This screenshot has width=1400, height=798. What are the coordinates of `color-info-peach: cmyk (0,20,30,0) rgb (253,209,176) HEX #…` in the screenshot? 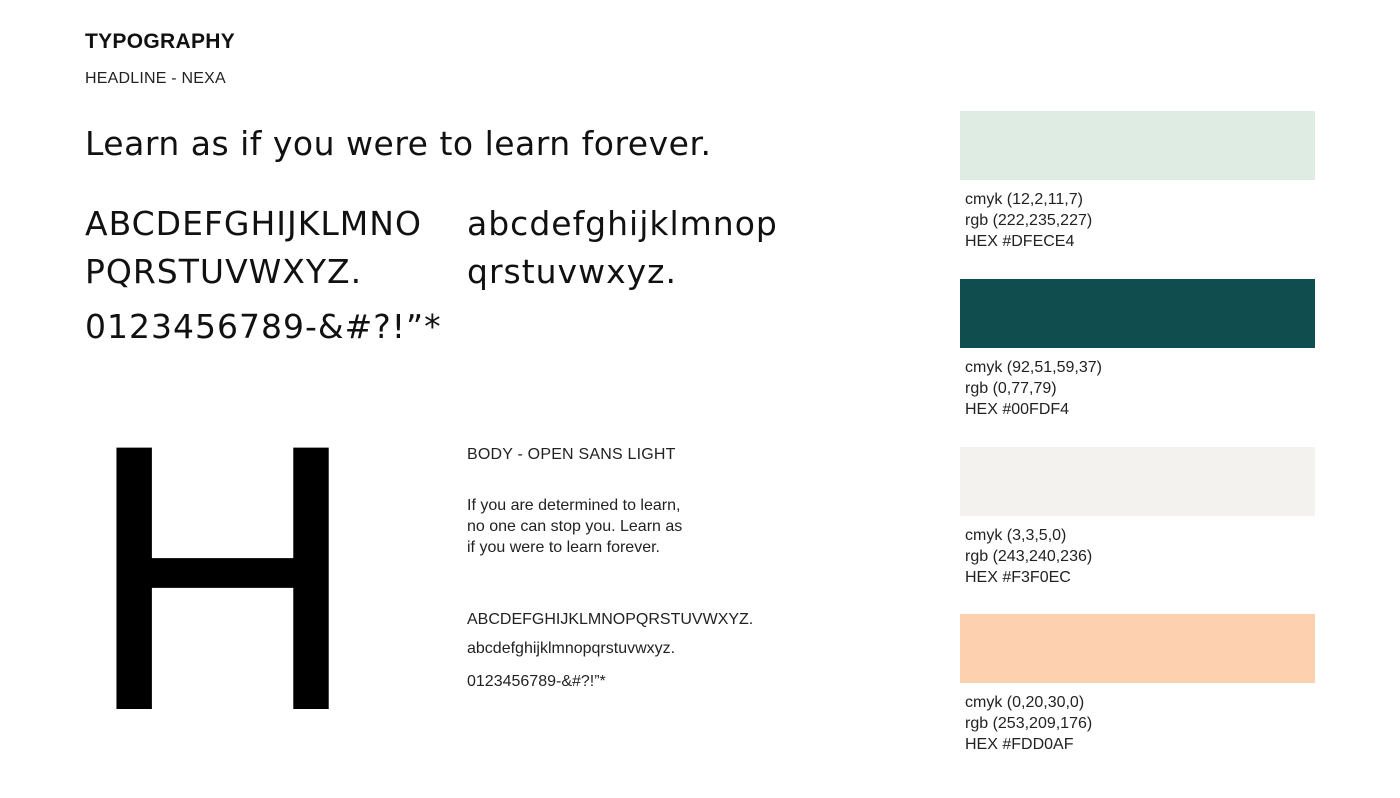 It's located at (1028, 723).